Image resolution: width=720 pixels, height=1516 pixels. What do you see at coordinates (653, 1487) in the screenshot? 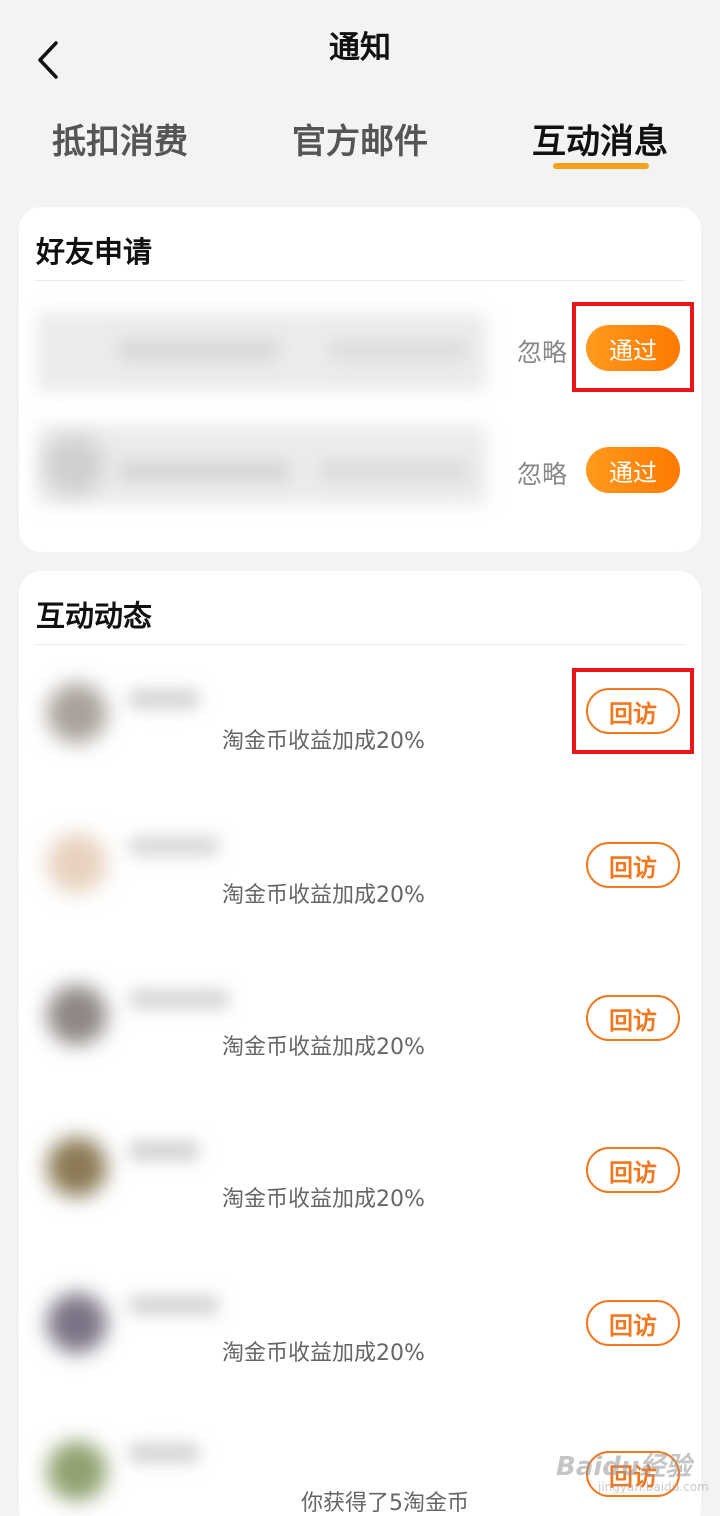
I see `watermark-url: jingyan.baidu.com` at bounding box center [653, 1487].